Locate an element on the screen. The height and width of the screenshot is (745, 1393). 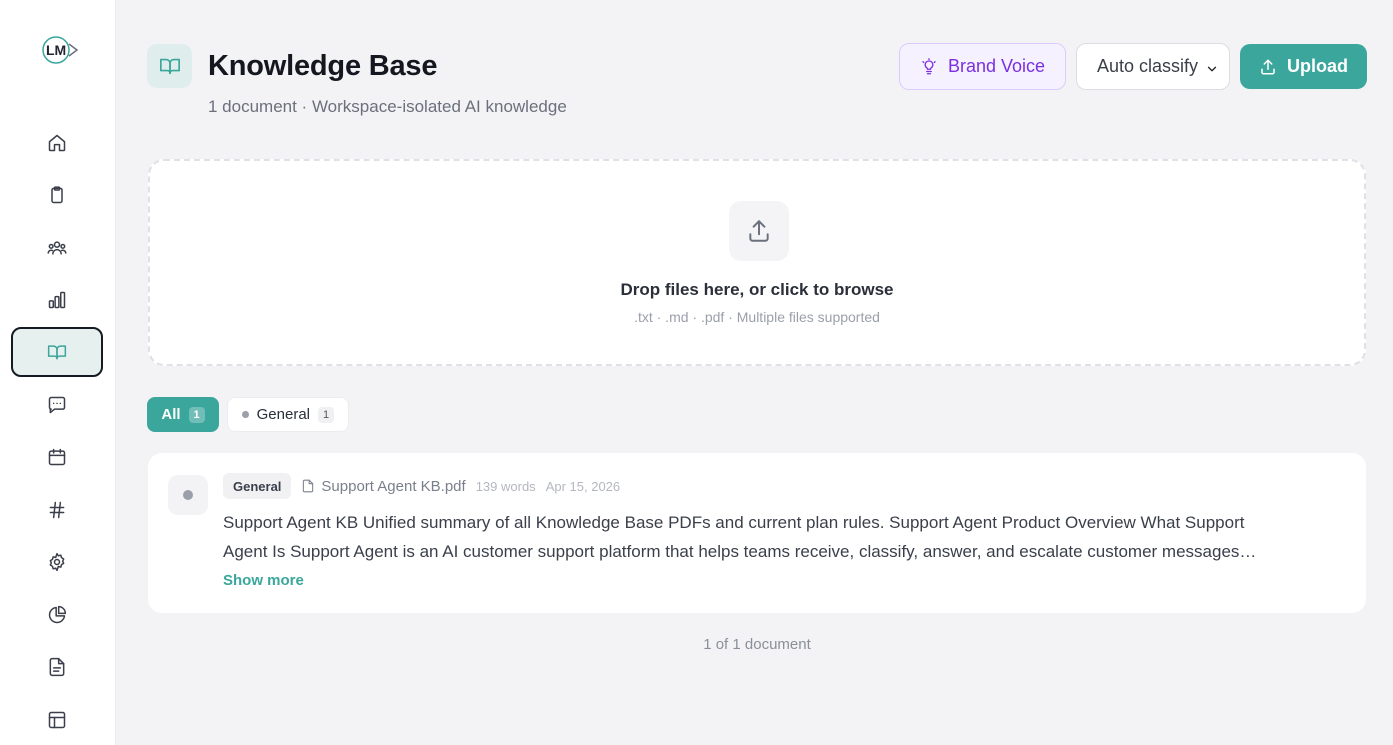
file-name-text: Support Agent KB.pdf is located at coordinates (393, 486).